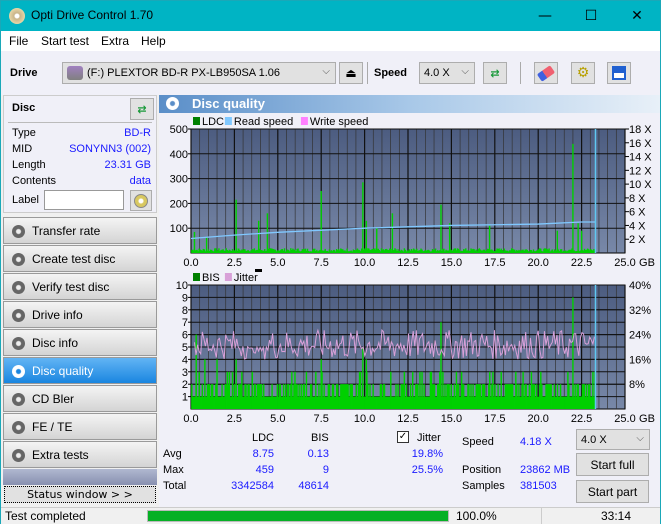 Image resolution: width=661 pixels, height=524 pixels. I want to click on nav-cd-bler: CD Bler, so click(80, 398).